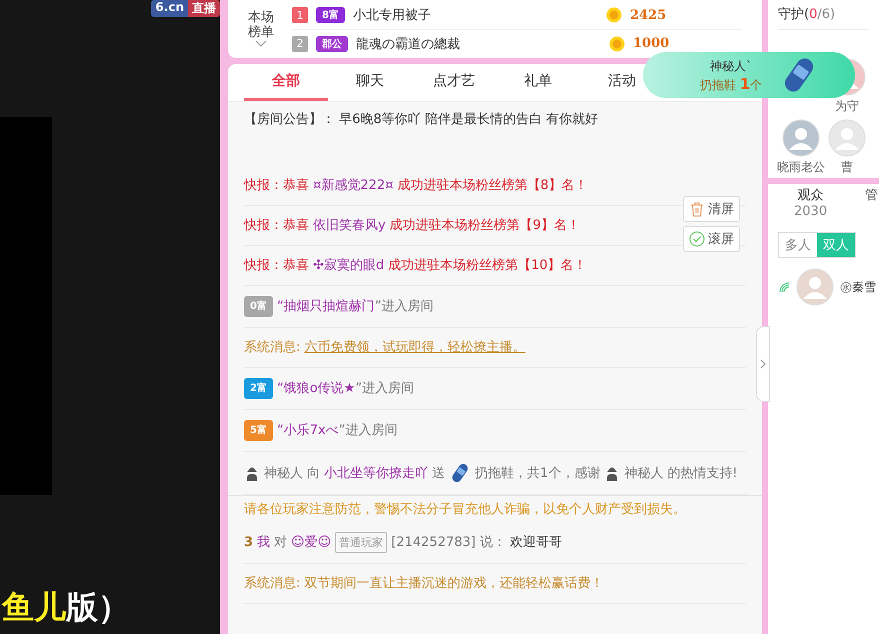 This screenshot has width=879, height=634. I want to click on site-logo: 6.cn 直播, so click(185, 8).